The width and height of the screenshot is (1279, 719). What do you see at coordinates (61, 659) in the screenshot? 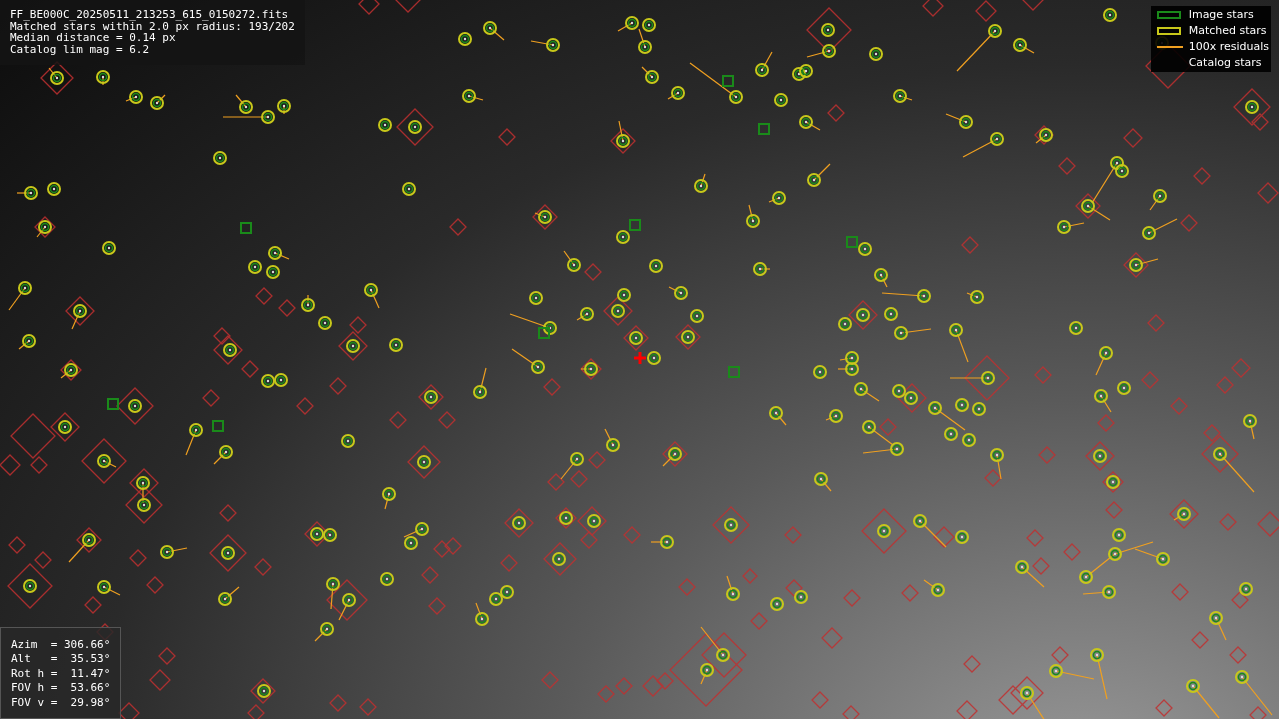
I see `pointing-text: Alt = 35.53°` at bounding box center [61, 659].